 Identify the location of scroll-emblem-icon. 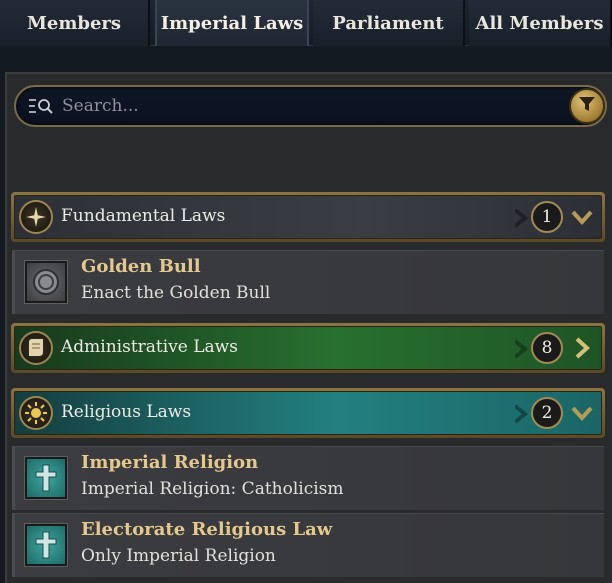
(36, 348).